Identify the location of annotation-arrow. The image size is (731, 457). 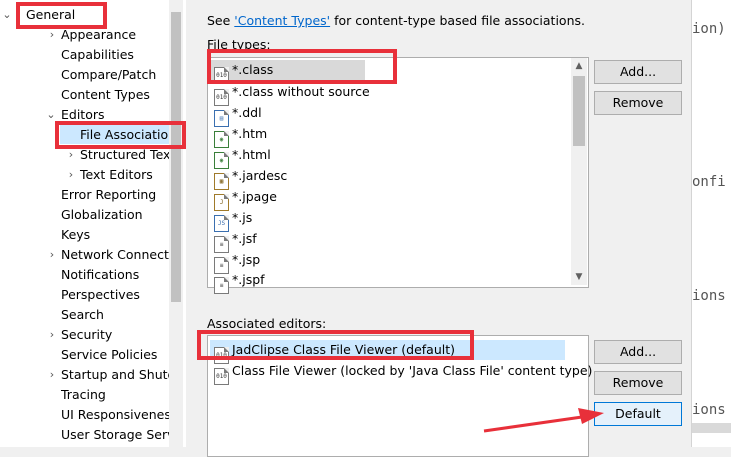
(543, 420).